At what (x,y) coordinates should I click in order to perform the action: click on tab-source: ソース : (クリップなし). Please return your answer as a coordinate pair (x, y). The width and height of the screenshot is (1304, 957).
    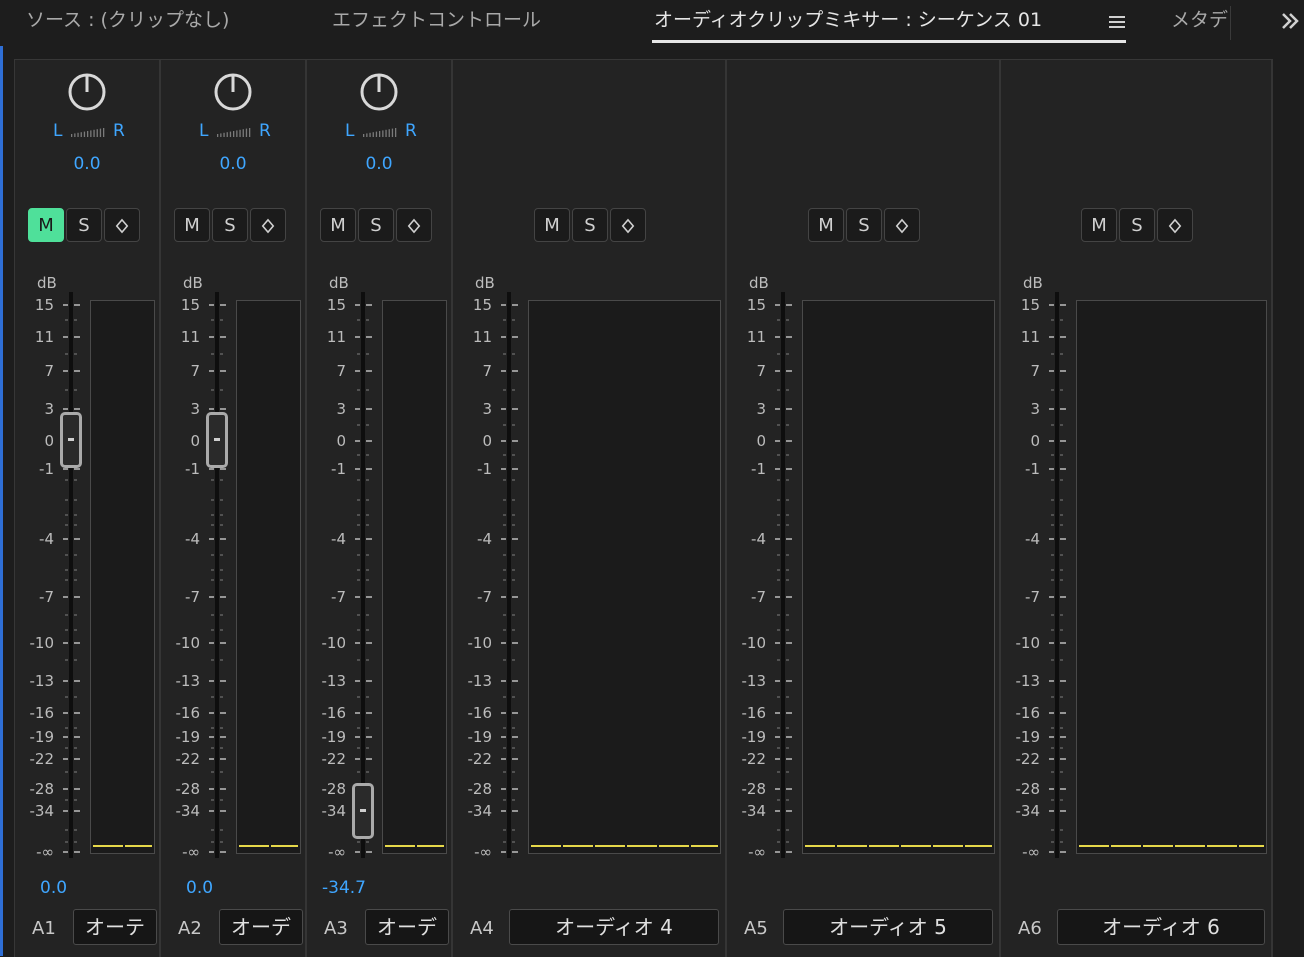
    Looking at the image, I should click on (127, 23).